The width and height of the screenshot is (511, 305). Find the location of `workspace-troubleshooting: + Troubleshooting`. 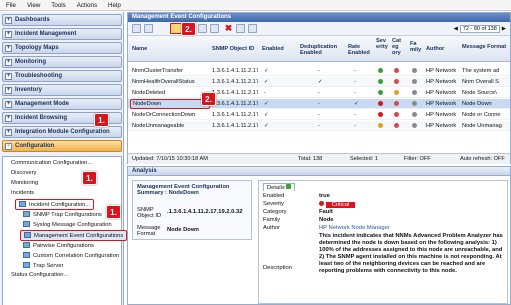

workspace-troubleshooting: + Troubleshooting is located at coordinates (62, 76).